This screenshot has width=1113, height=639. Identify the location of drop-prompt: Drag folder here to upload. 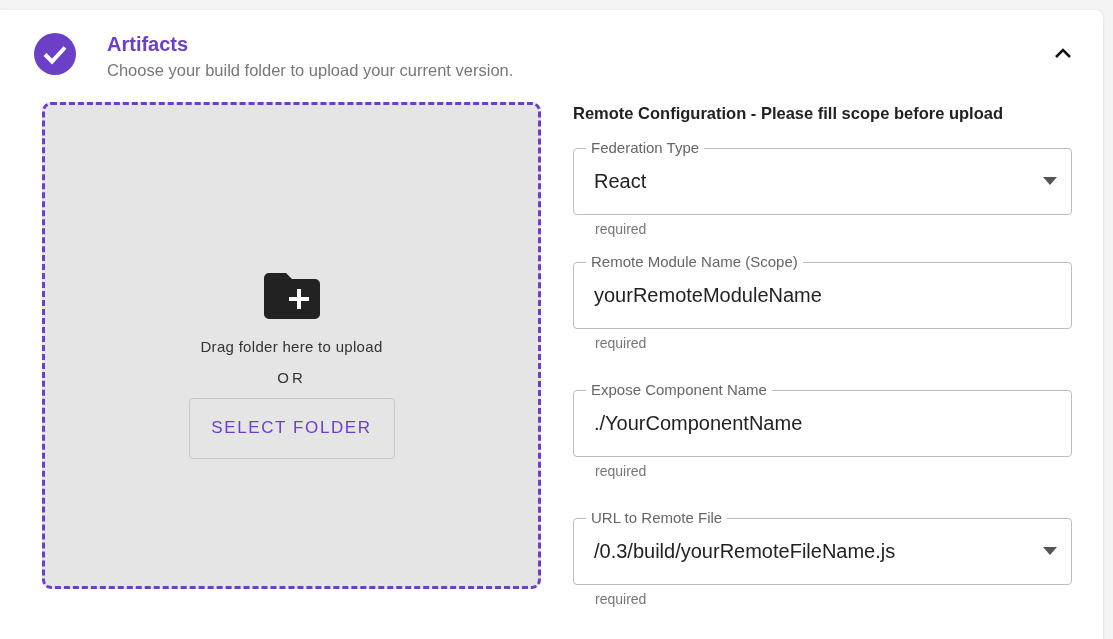
(291, 346).